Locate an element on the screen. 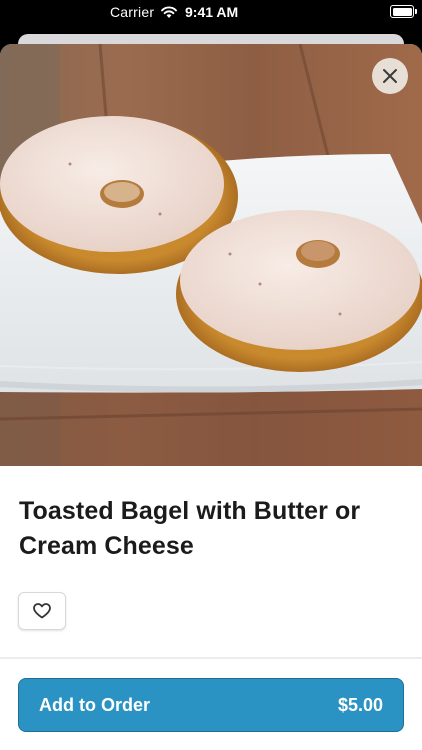  status-left: Carrier is located at coordinates (144, 12).